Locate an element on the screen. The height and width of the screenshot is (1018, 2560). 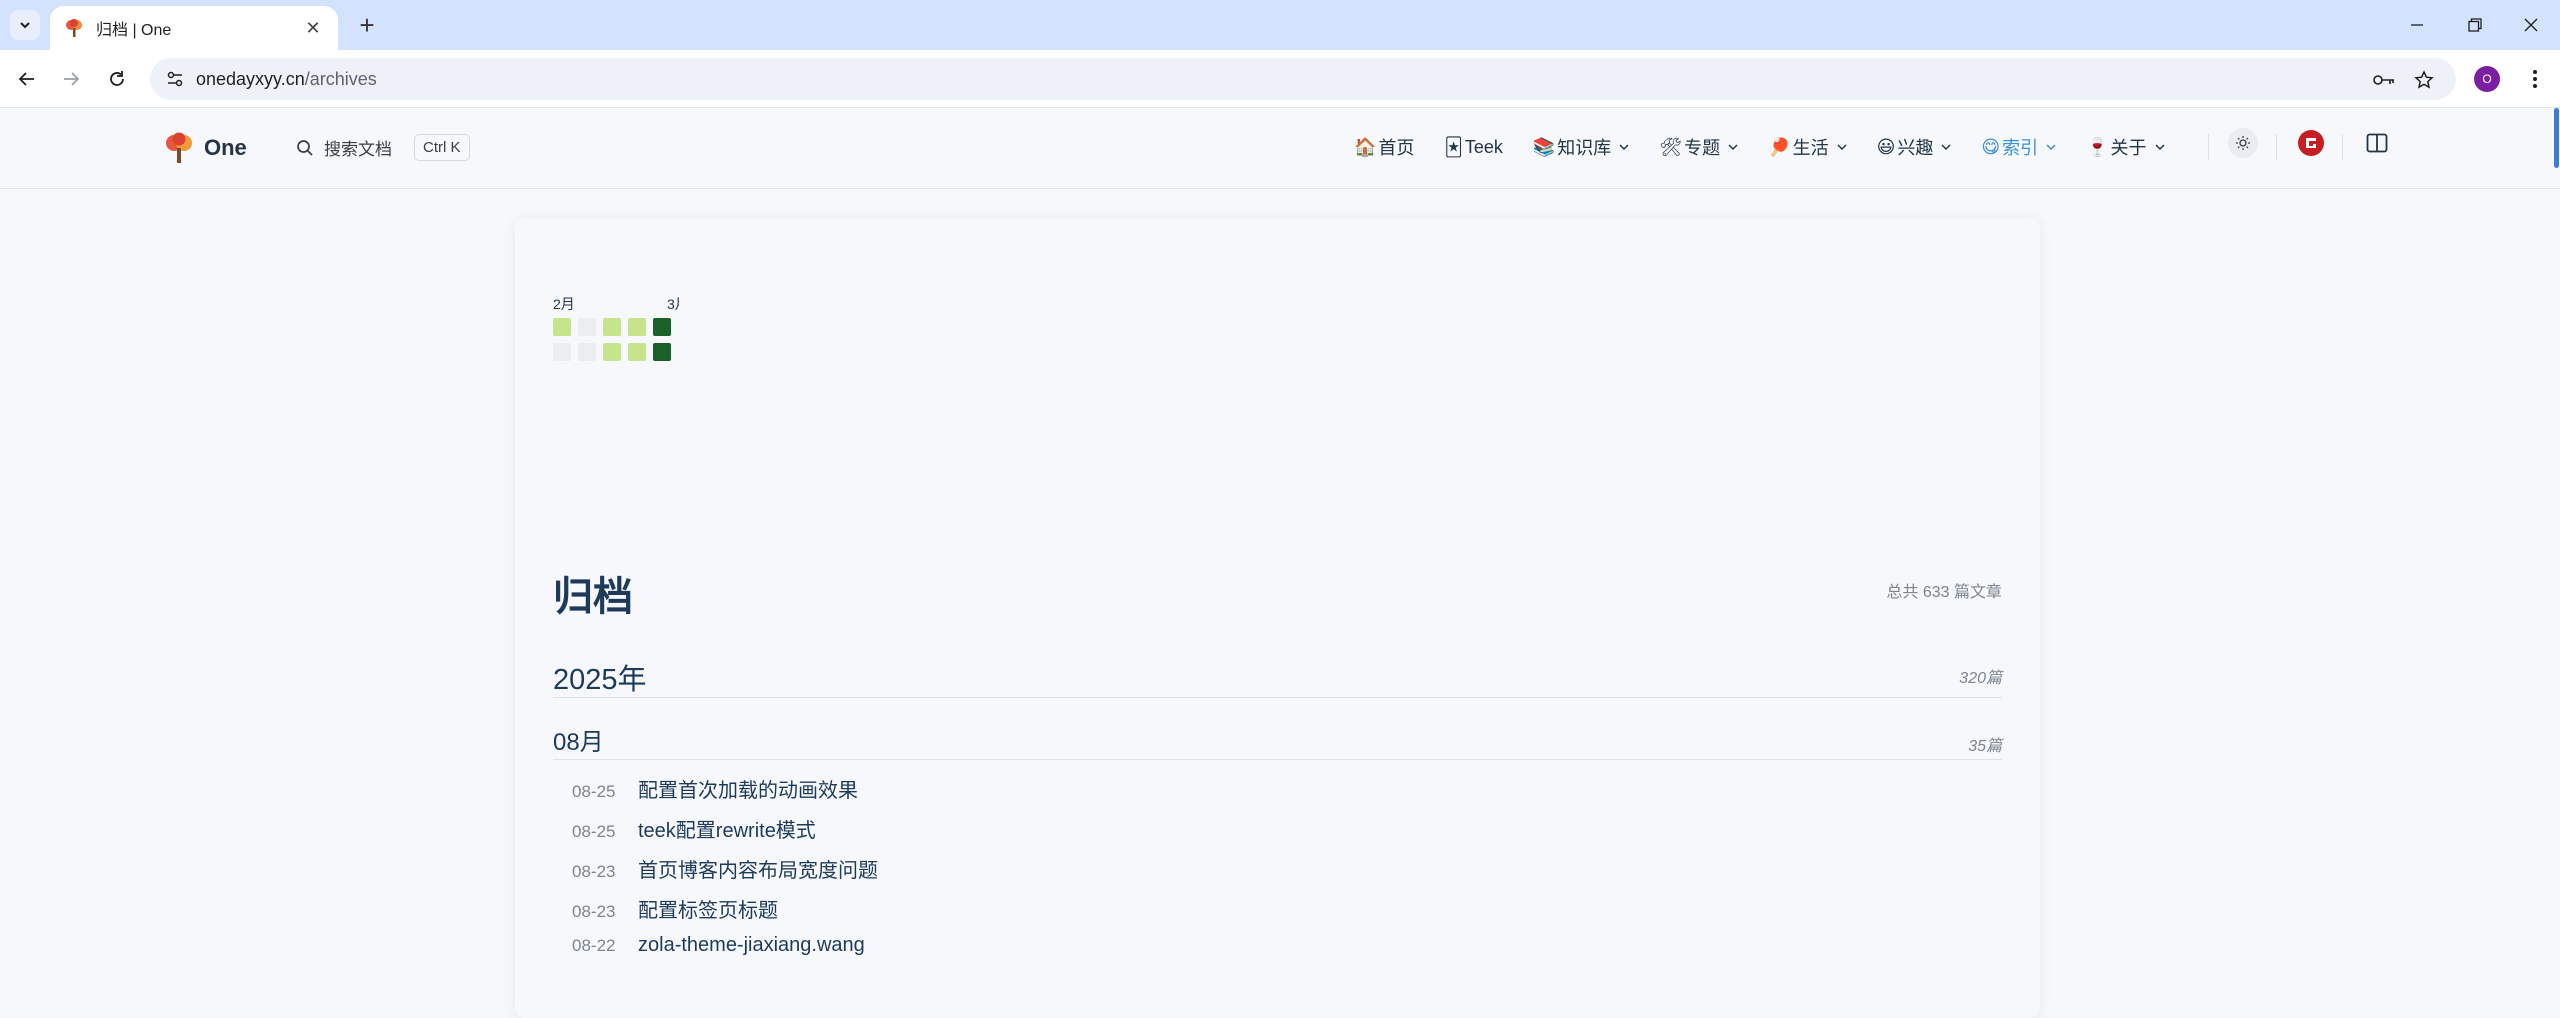
nav-item-label: 知识库 is located at coordinates (1584, 148).